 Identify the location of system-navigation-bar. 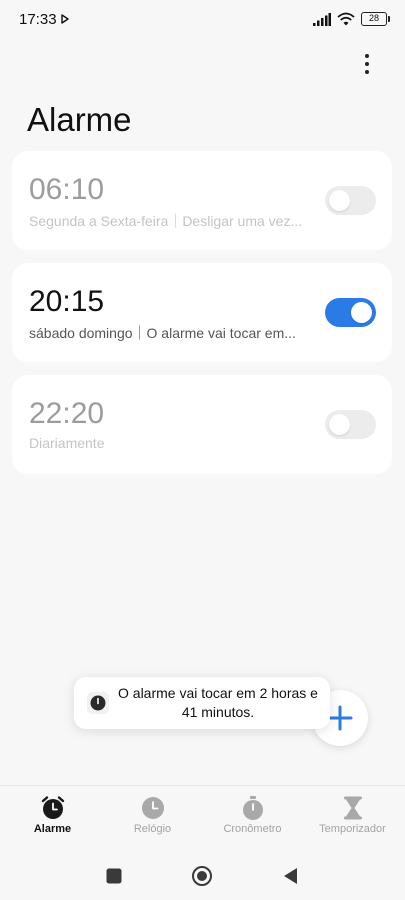
(202, 875).